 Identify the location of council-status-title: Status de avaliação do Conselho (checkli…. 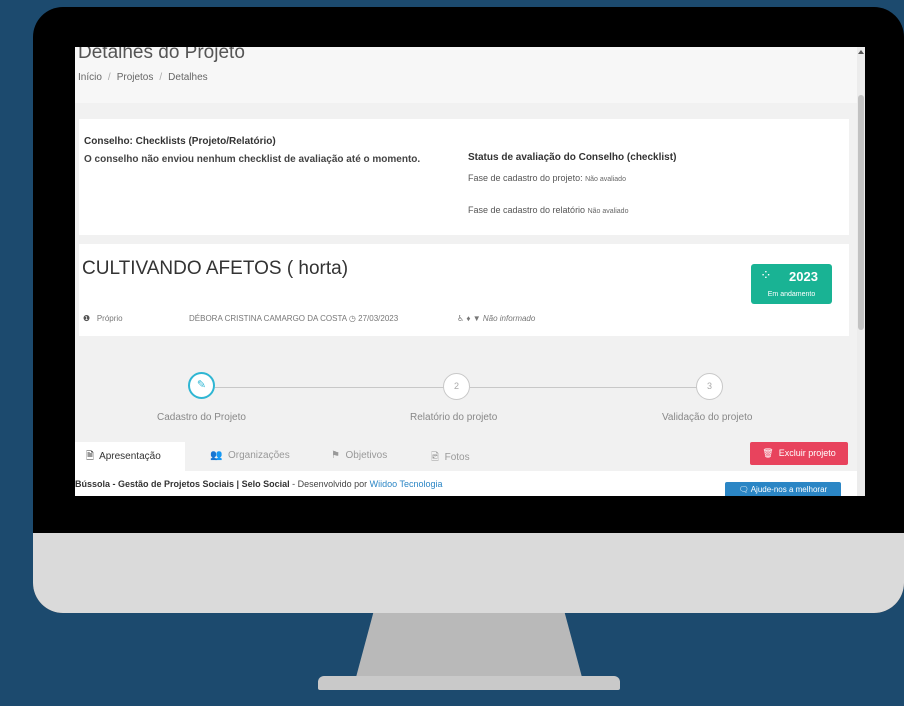
(572, 157).